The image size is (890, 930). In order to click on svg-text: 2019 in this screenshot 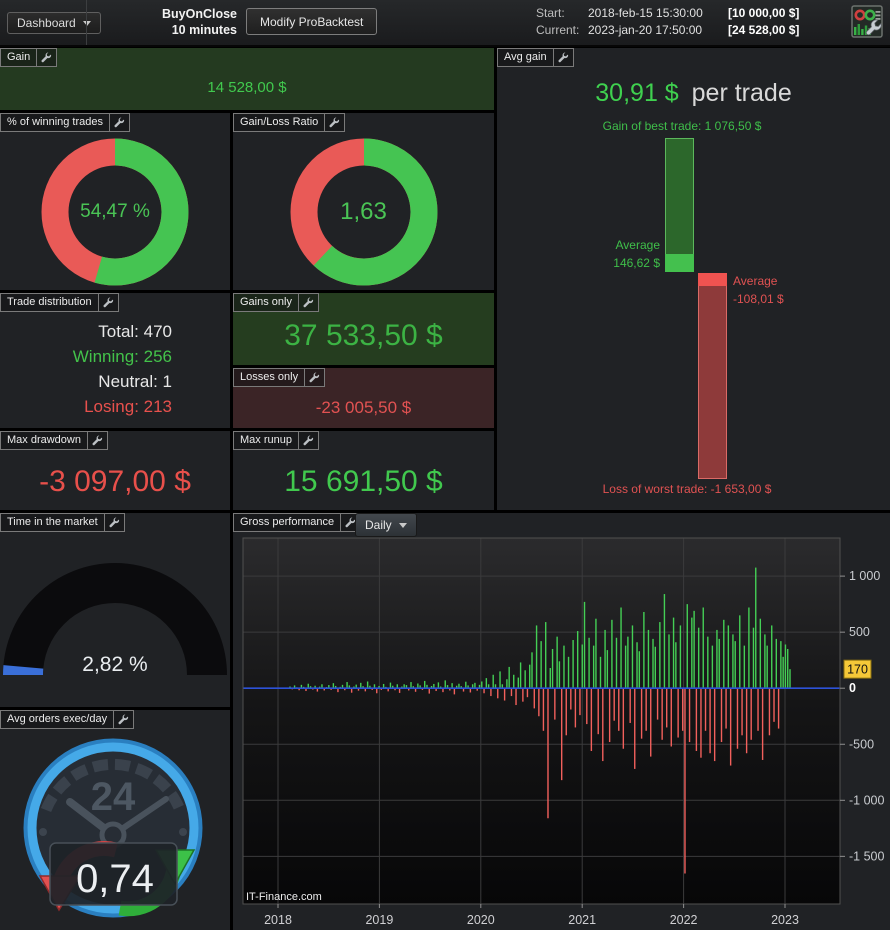, I will do `click(379, 920)`.